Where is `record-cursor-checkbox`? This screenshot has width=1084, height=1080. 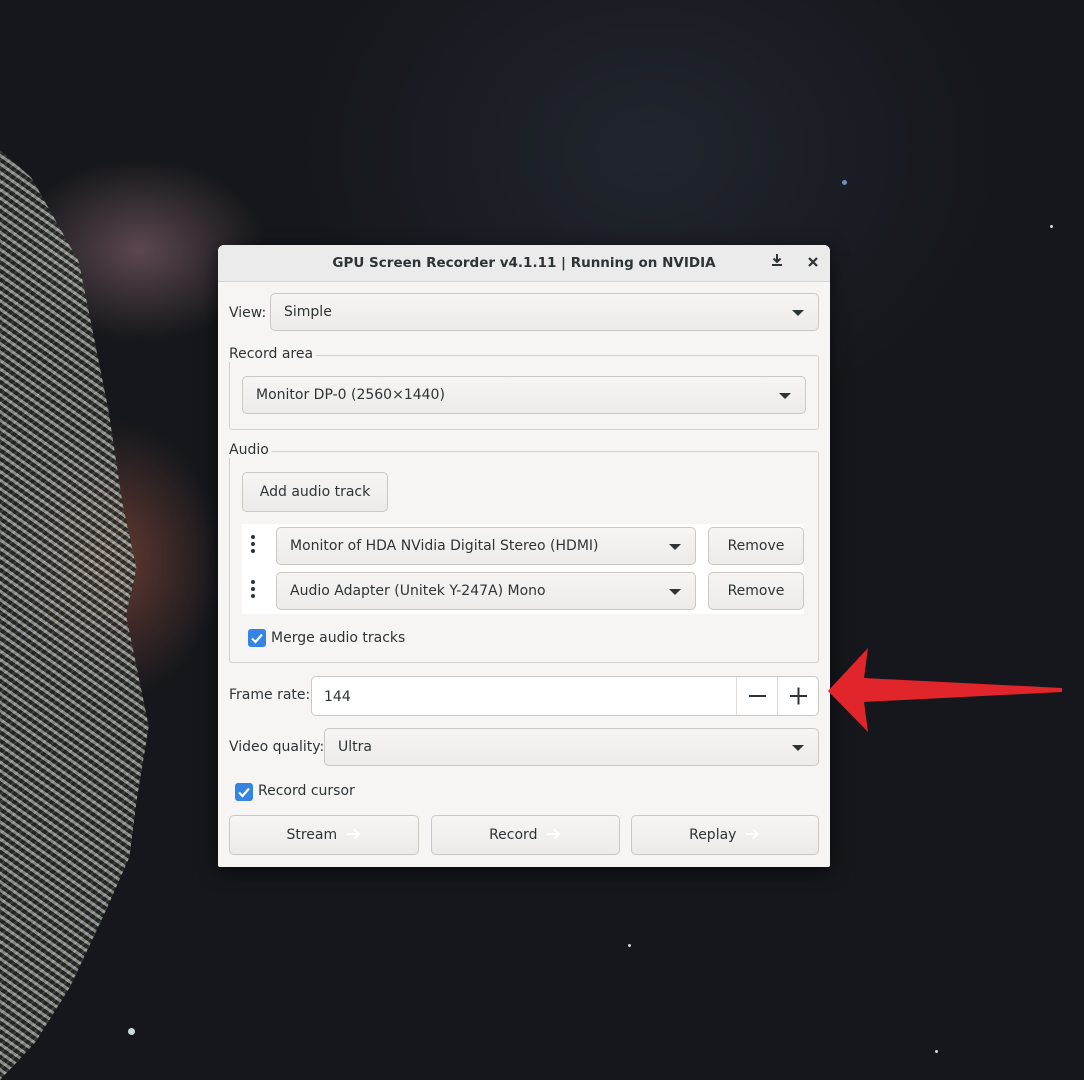
record-cursor-checkbox is located at coordinates (244, 792).